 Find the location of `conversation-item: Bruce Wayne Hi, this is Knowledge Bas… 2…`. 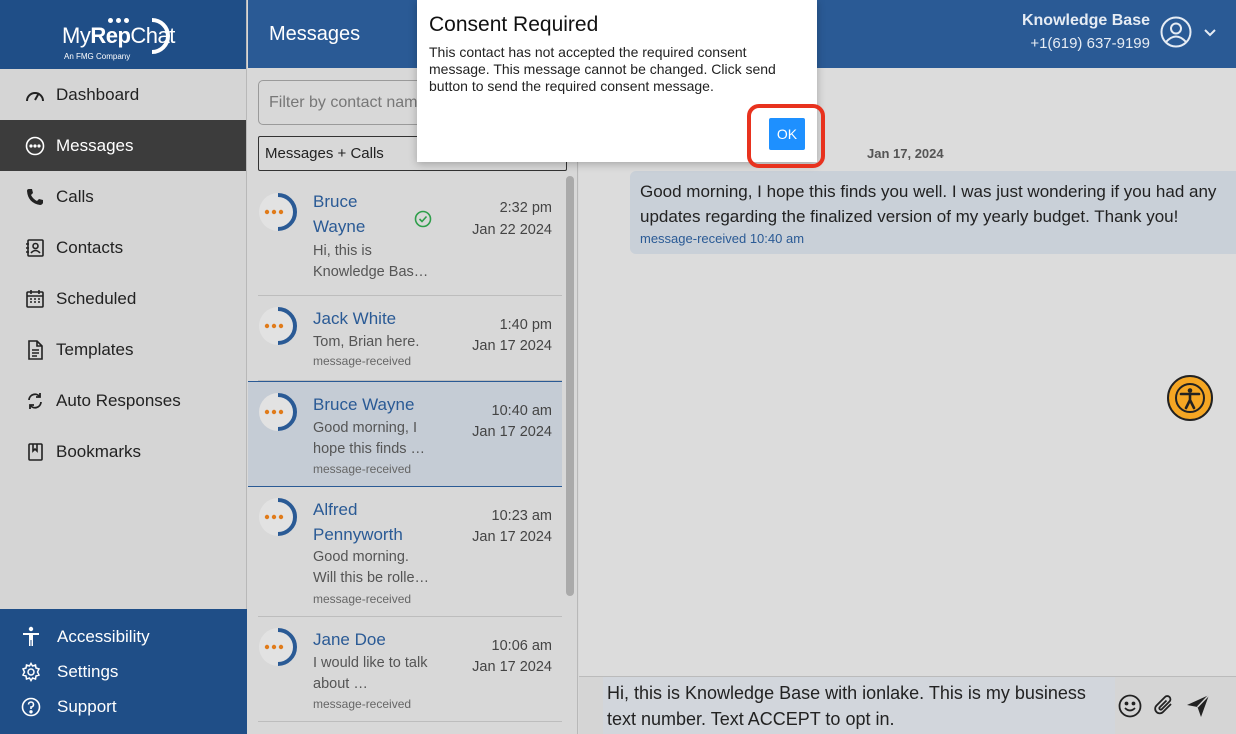

conversation-item: Bruce Wayne Hi, this is Knowledge Bas… 2… is located at coordinates (410, 237).